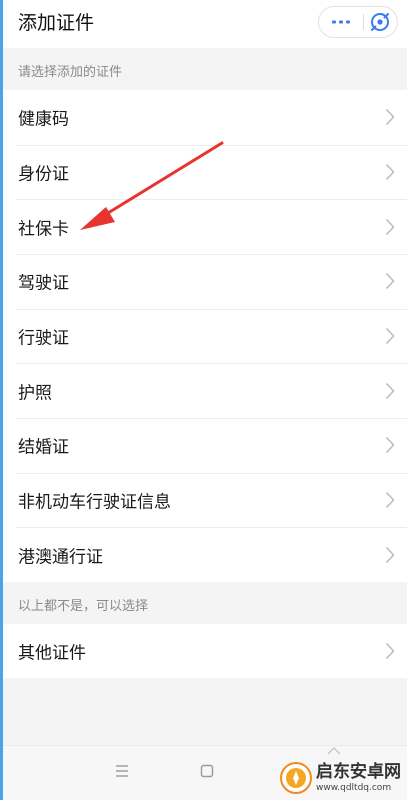 The width and height of the screenshot is (407, 800). I want to click on left-edge-strip, so click(1, 400).